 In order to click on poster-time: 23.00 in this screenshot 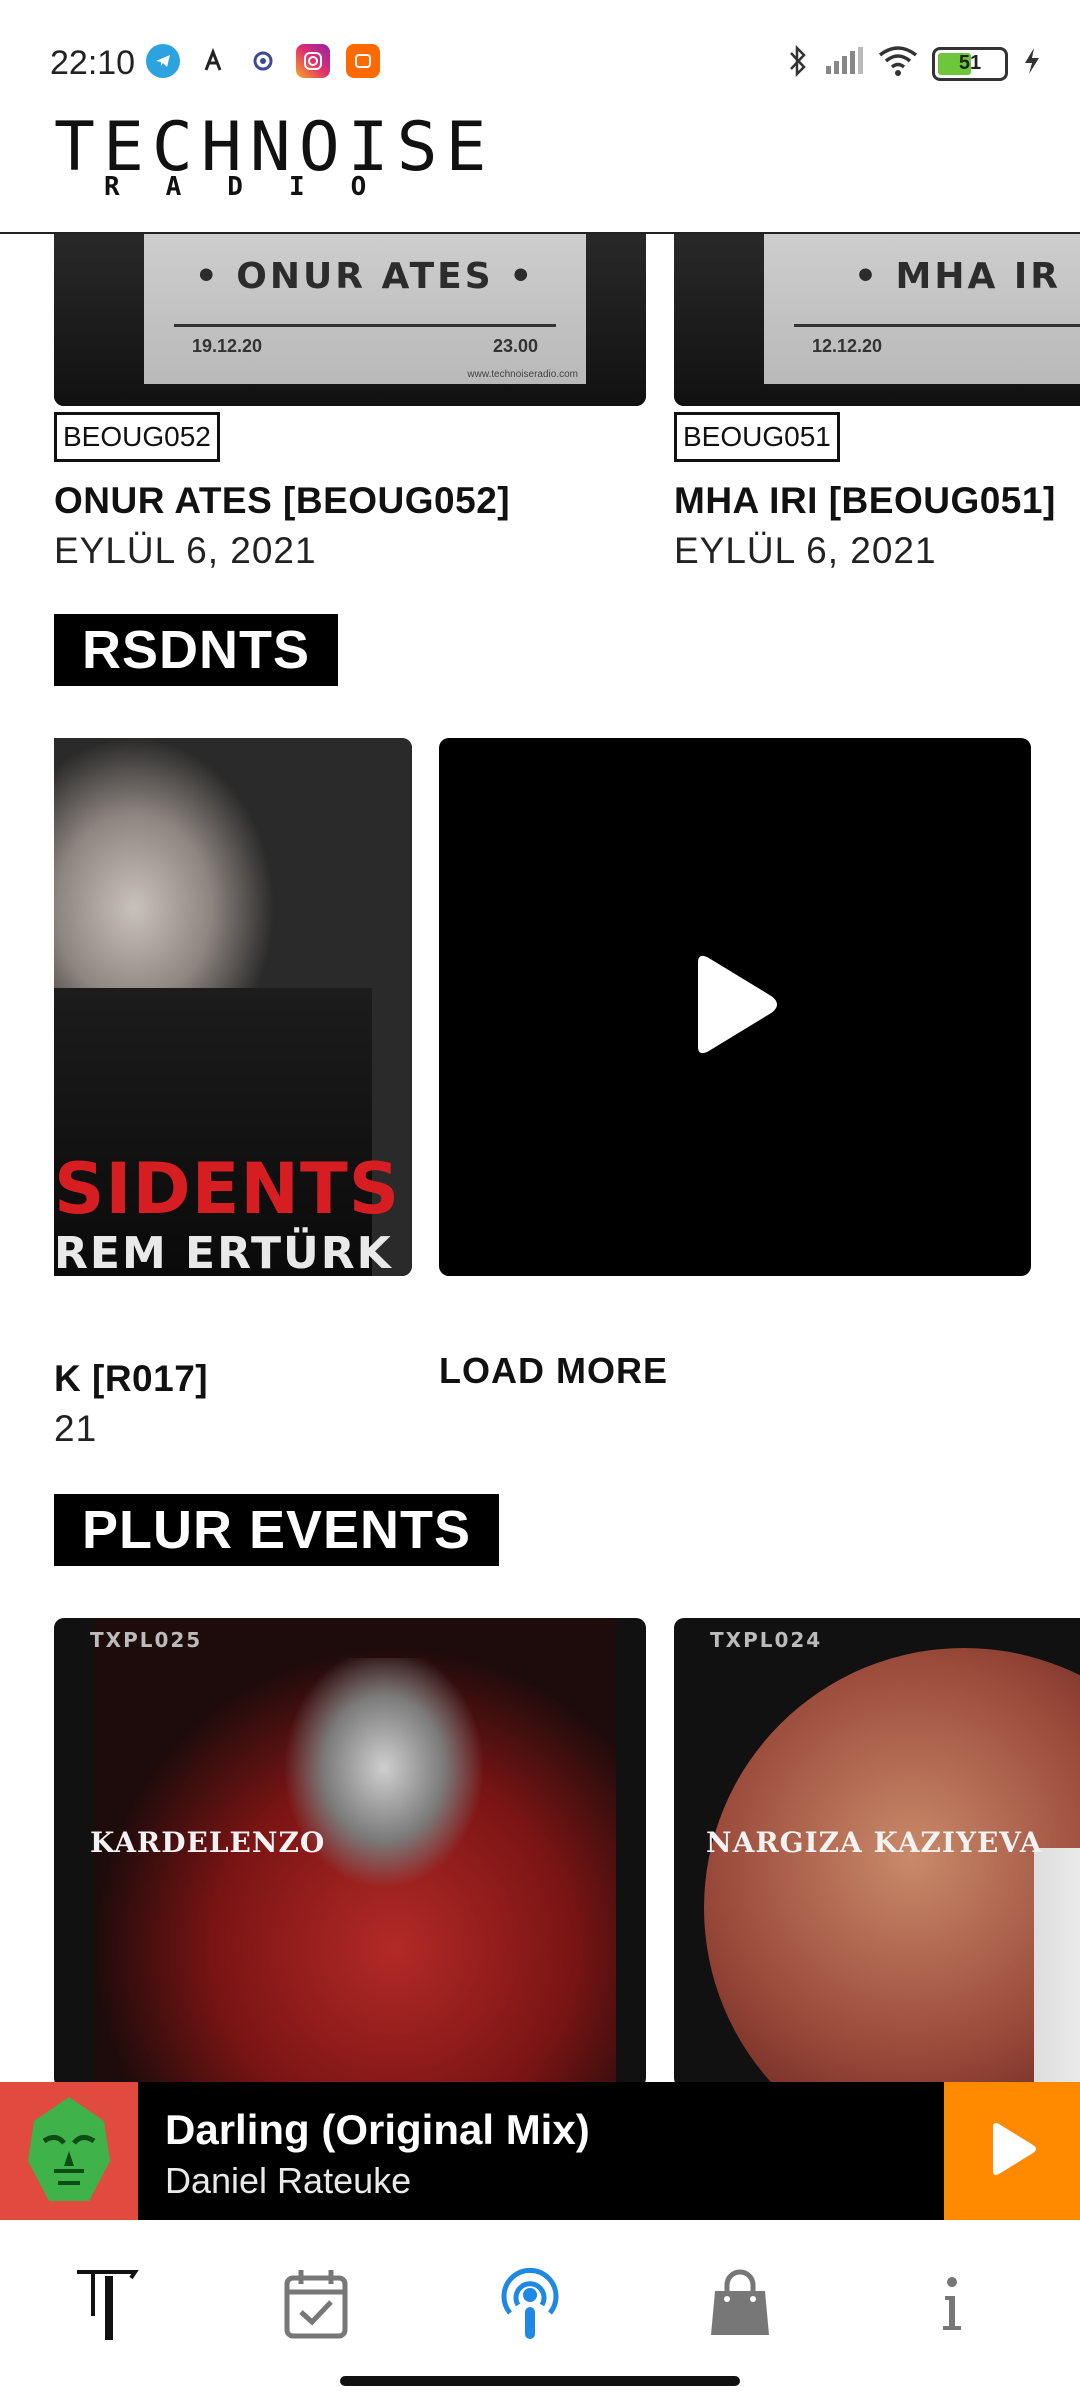, I will do `click(515, 346)`.